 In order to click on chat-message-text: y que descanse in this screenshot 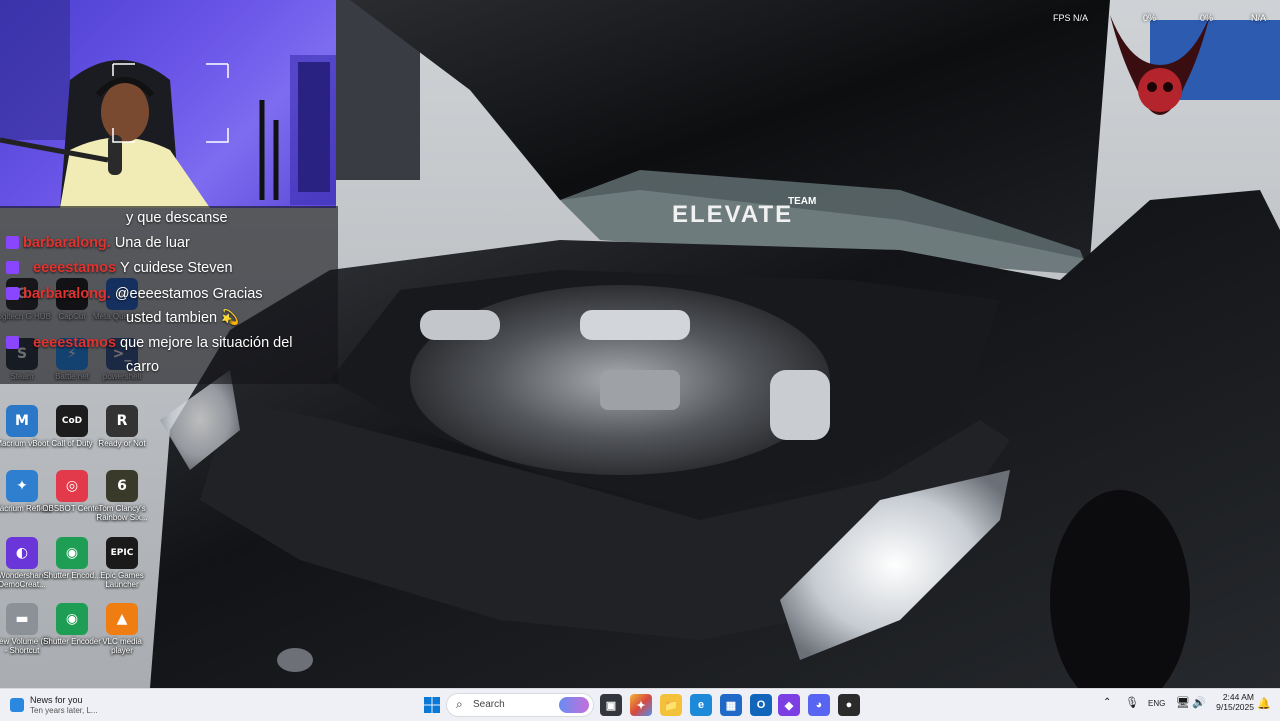, I will do `click(177, 218)`.